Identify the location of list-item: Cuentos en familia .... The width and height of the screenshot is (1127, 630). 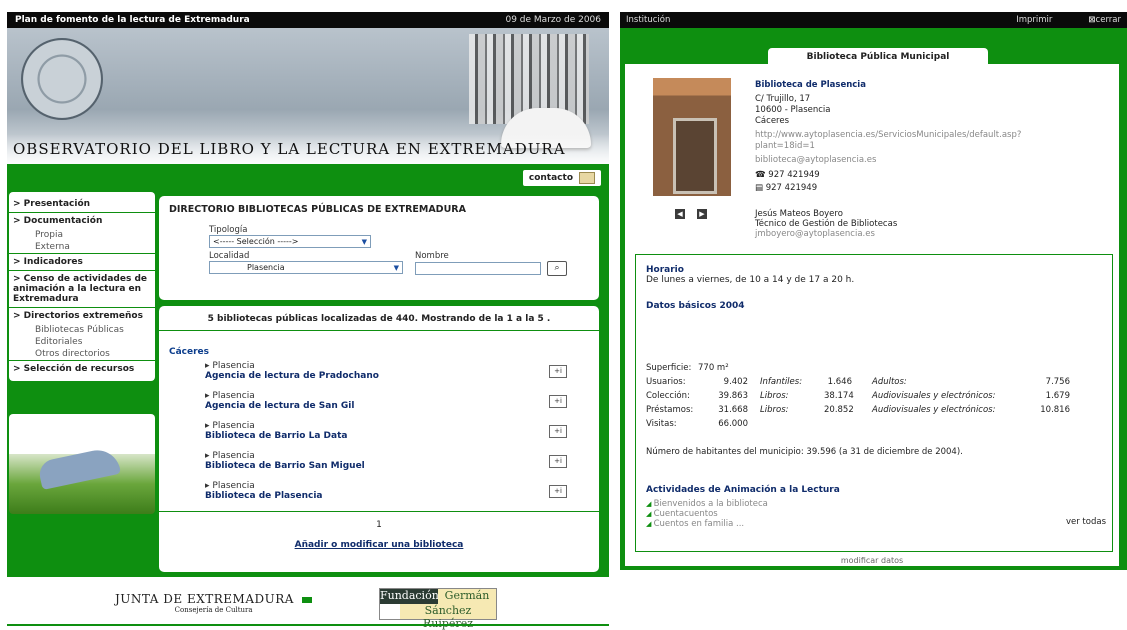
(707, 524).